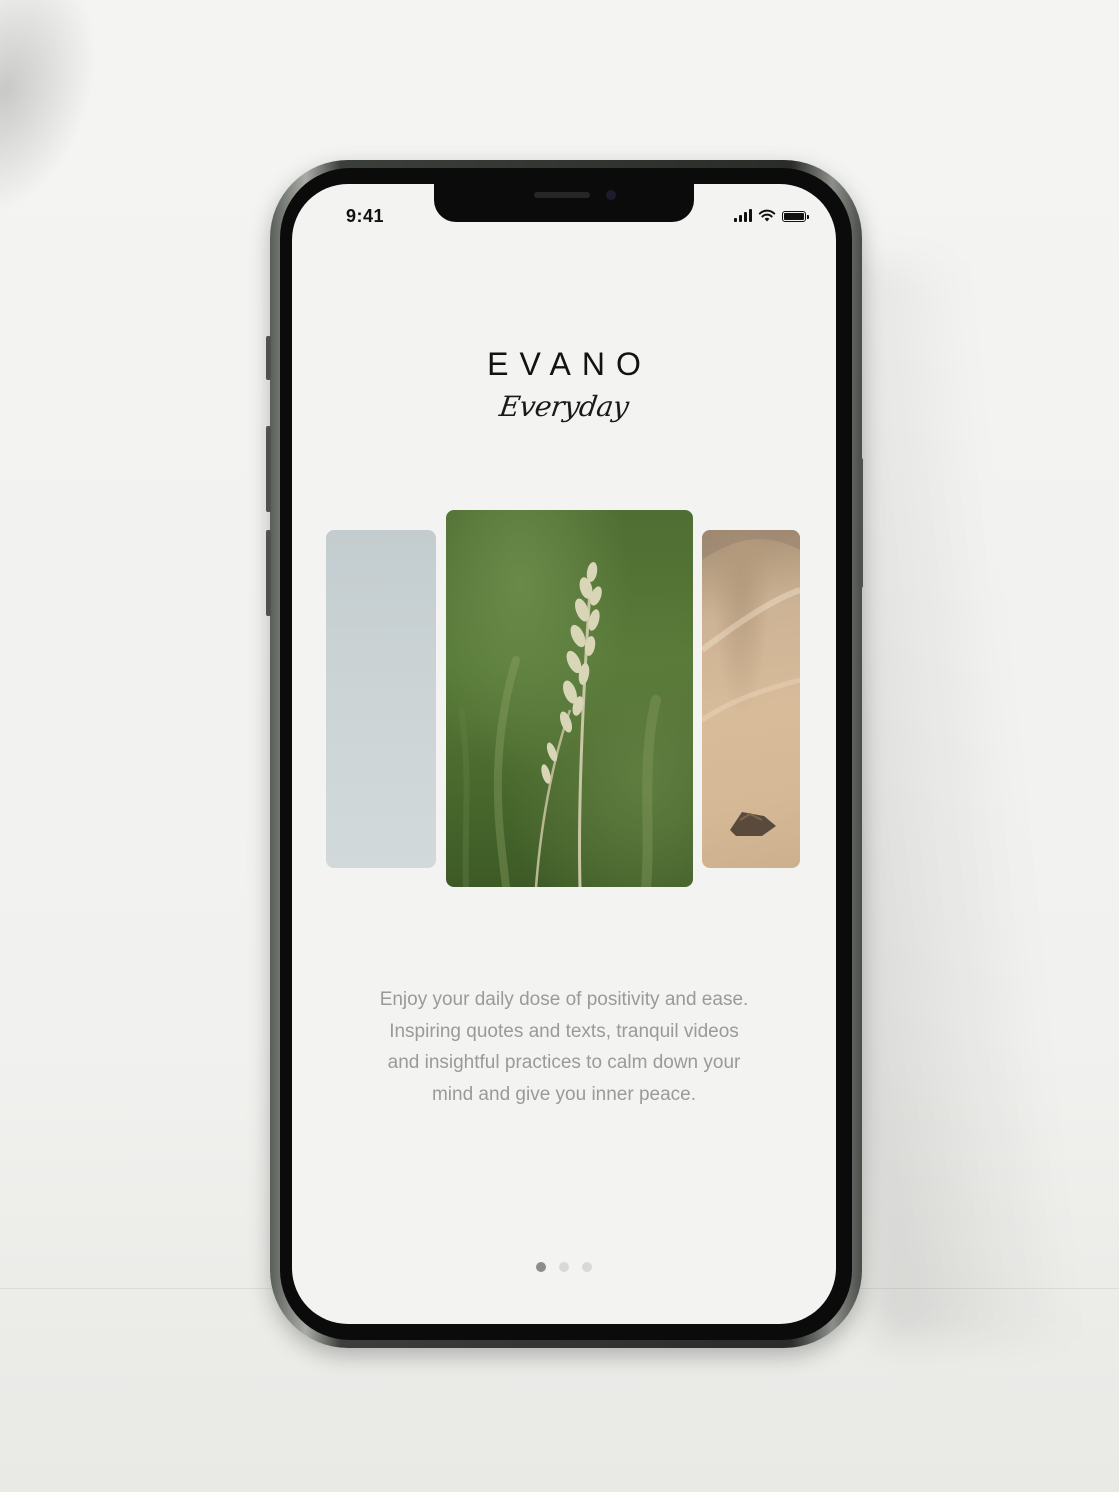 The width and height of the screenshot is (1119, 1492). What do you see at coordinates (381, 699) in the screenshot?
I see `carousel-card-previous` at bounding box center [381, 699].